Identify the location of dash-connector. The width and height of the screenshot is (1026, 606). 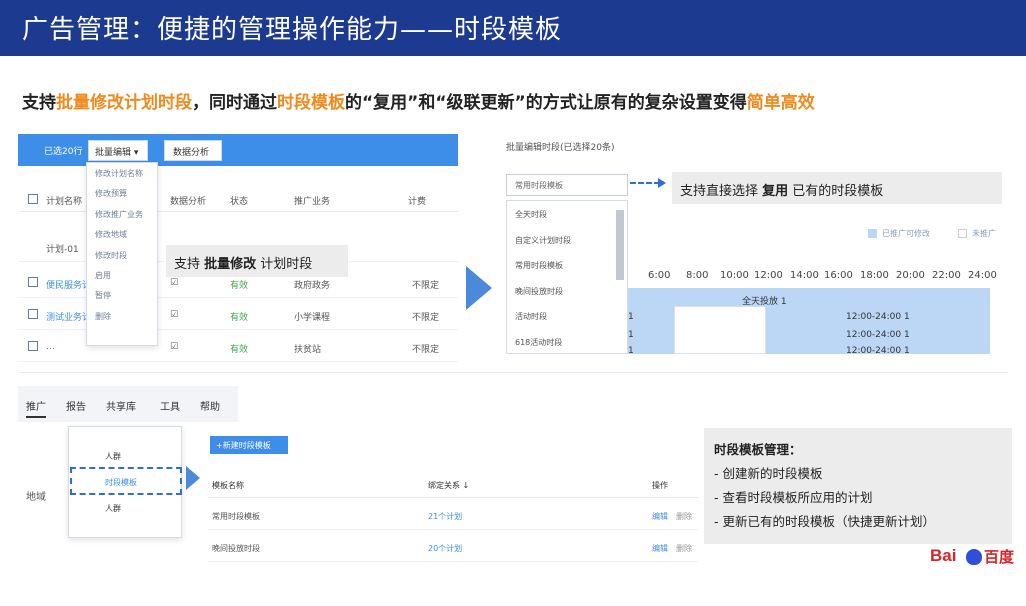
(645, 183).